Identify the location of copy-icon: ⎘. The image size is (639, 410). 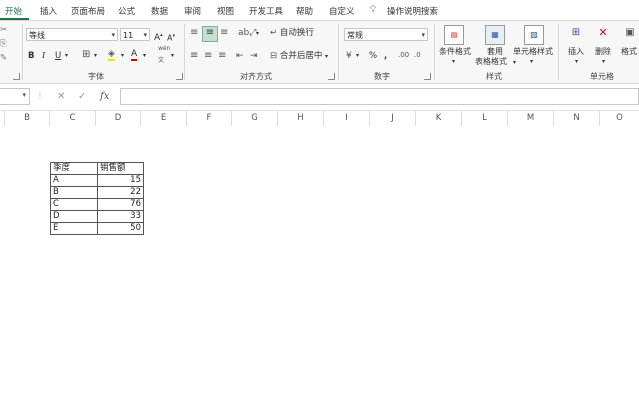
(3, 44).